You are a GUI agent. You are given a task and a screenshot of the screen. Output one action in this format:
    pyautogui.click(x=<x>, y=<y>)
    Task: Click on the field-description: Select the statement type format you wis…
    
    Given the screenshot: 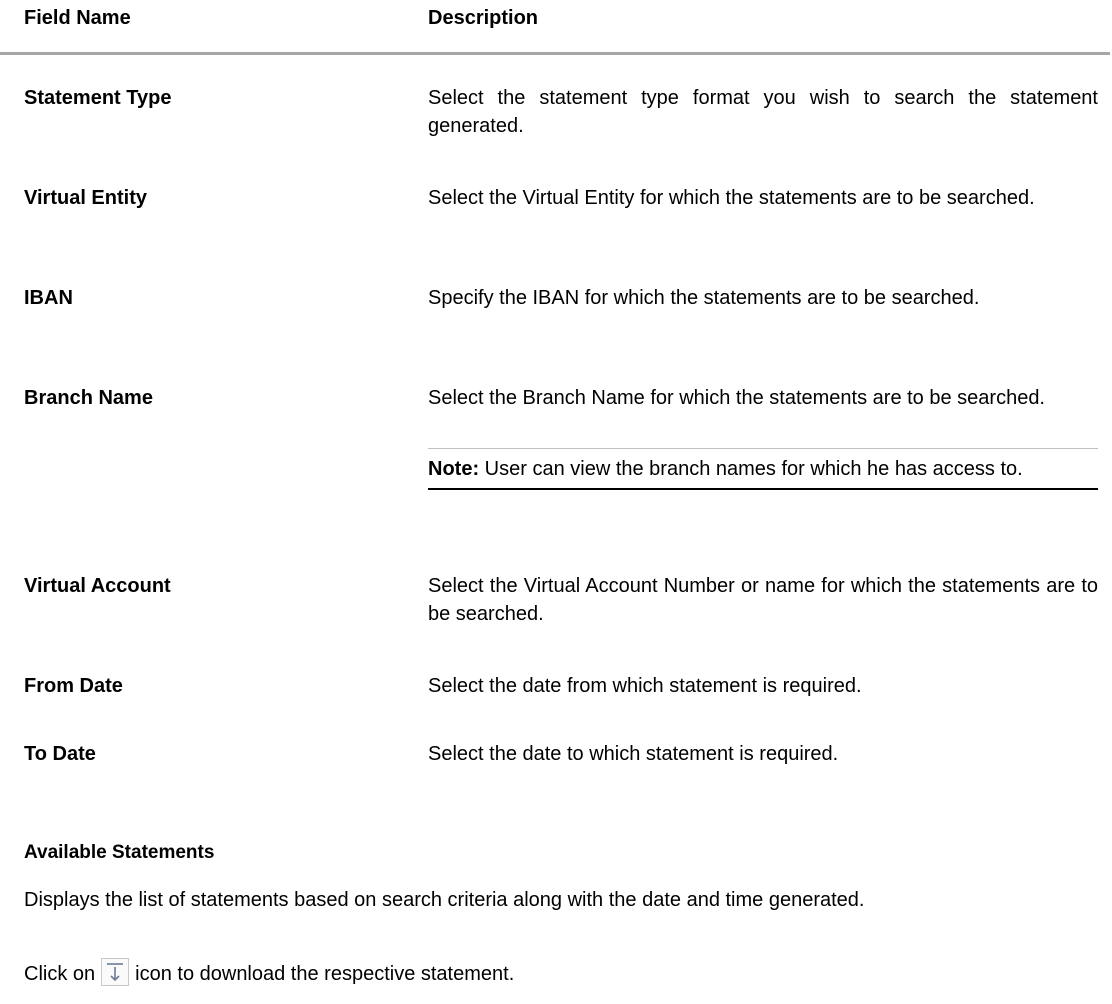 What is the action you would take?
    pyautogui.click(x=763, y=112)
    